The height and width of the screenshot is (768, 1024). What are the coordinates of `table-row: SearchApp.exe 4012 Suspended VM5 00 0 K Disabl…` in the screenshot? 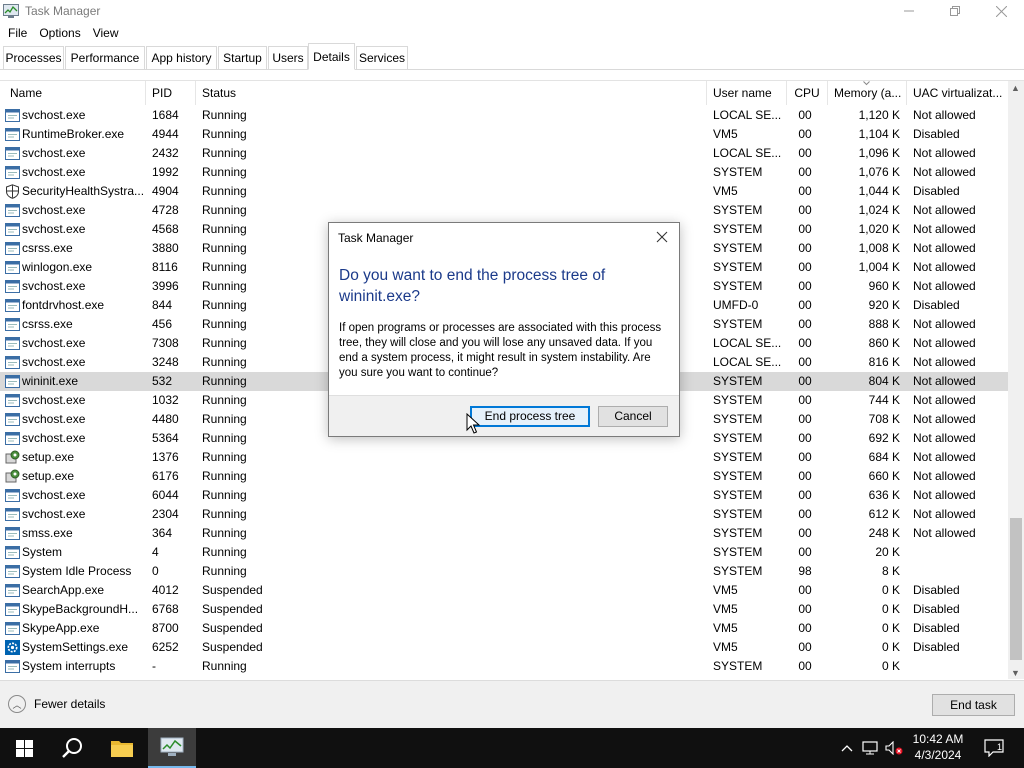 It's located at (504, 590).